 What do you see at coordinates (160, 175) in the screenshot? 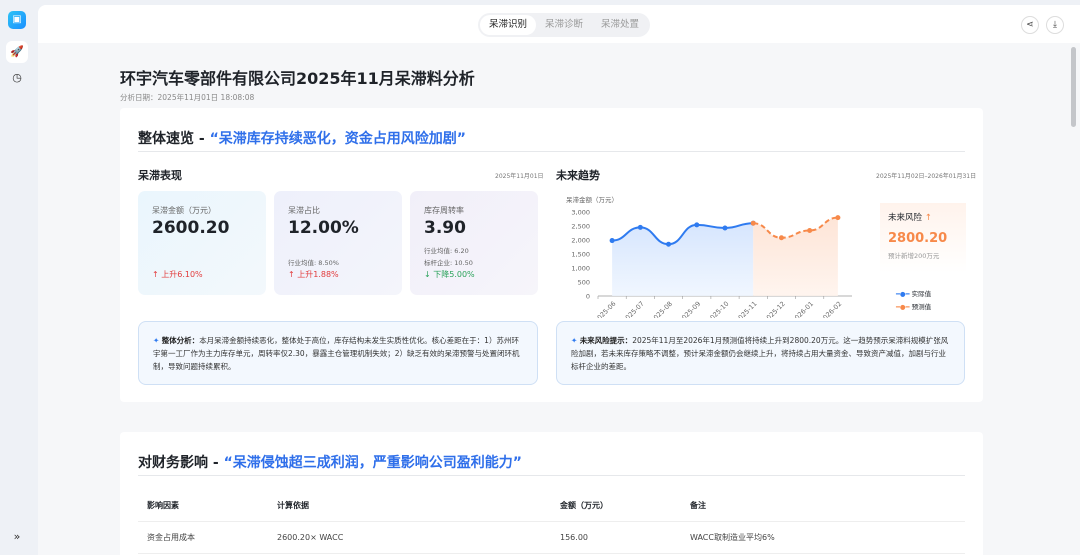
I see `perf-title: 呆滞表现` at bounding box center [160, 175].